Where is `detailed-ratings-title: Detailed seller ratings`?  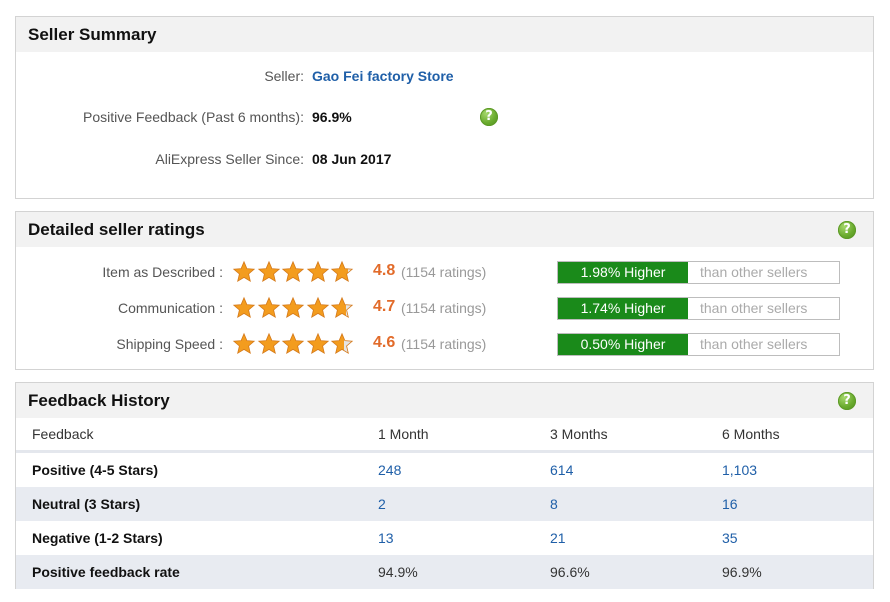
detailed-ratings-title: Detailed seller ratings is located at coordinates (116, 229).